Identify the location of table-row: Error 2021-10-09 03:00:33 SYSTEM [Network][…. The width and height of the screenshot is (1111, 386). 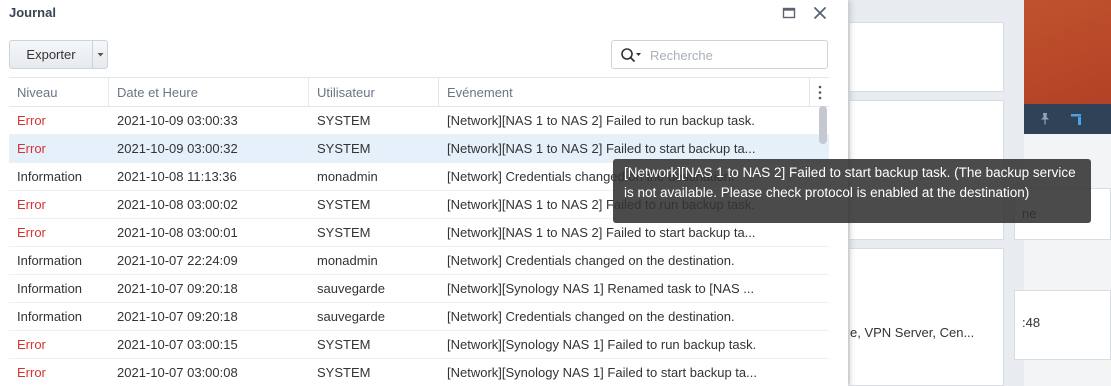
(419, 121).